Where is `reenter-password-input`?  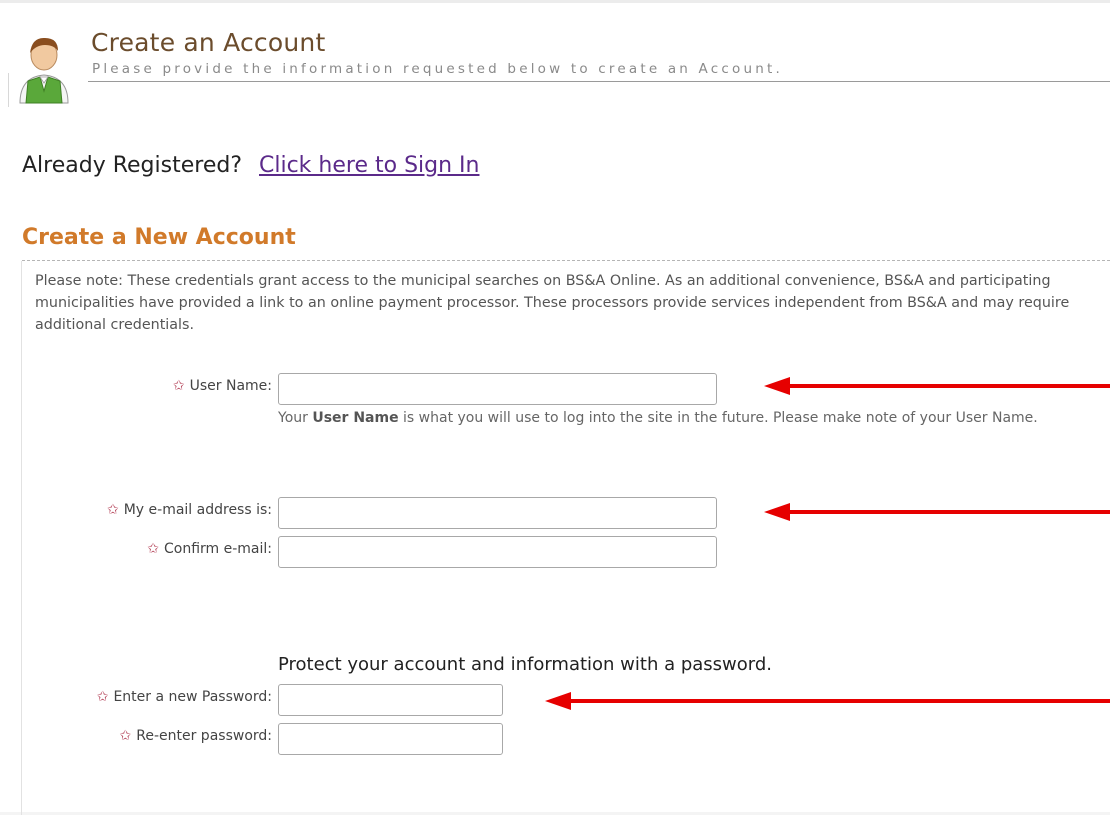
reenter-password-input is located at coordinates (390, 739).